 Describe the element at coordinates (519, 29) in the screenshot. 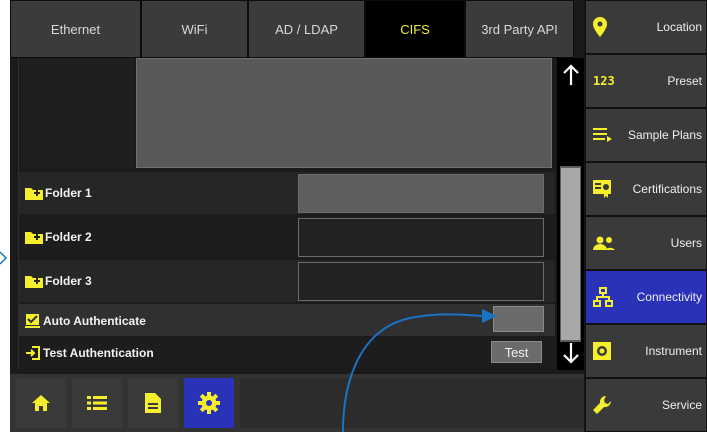

I see `tab-3rd-party-api: 3rd Party API` at that location.